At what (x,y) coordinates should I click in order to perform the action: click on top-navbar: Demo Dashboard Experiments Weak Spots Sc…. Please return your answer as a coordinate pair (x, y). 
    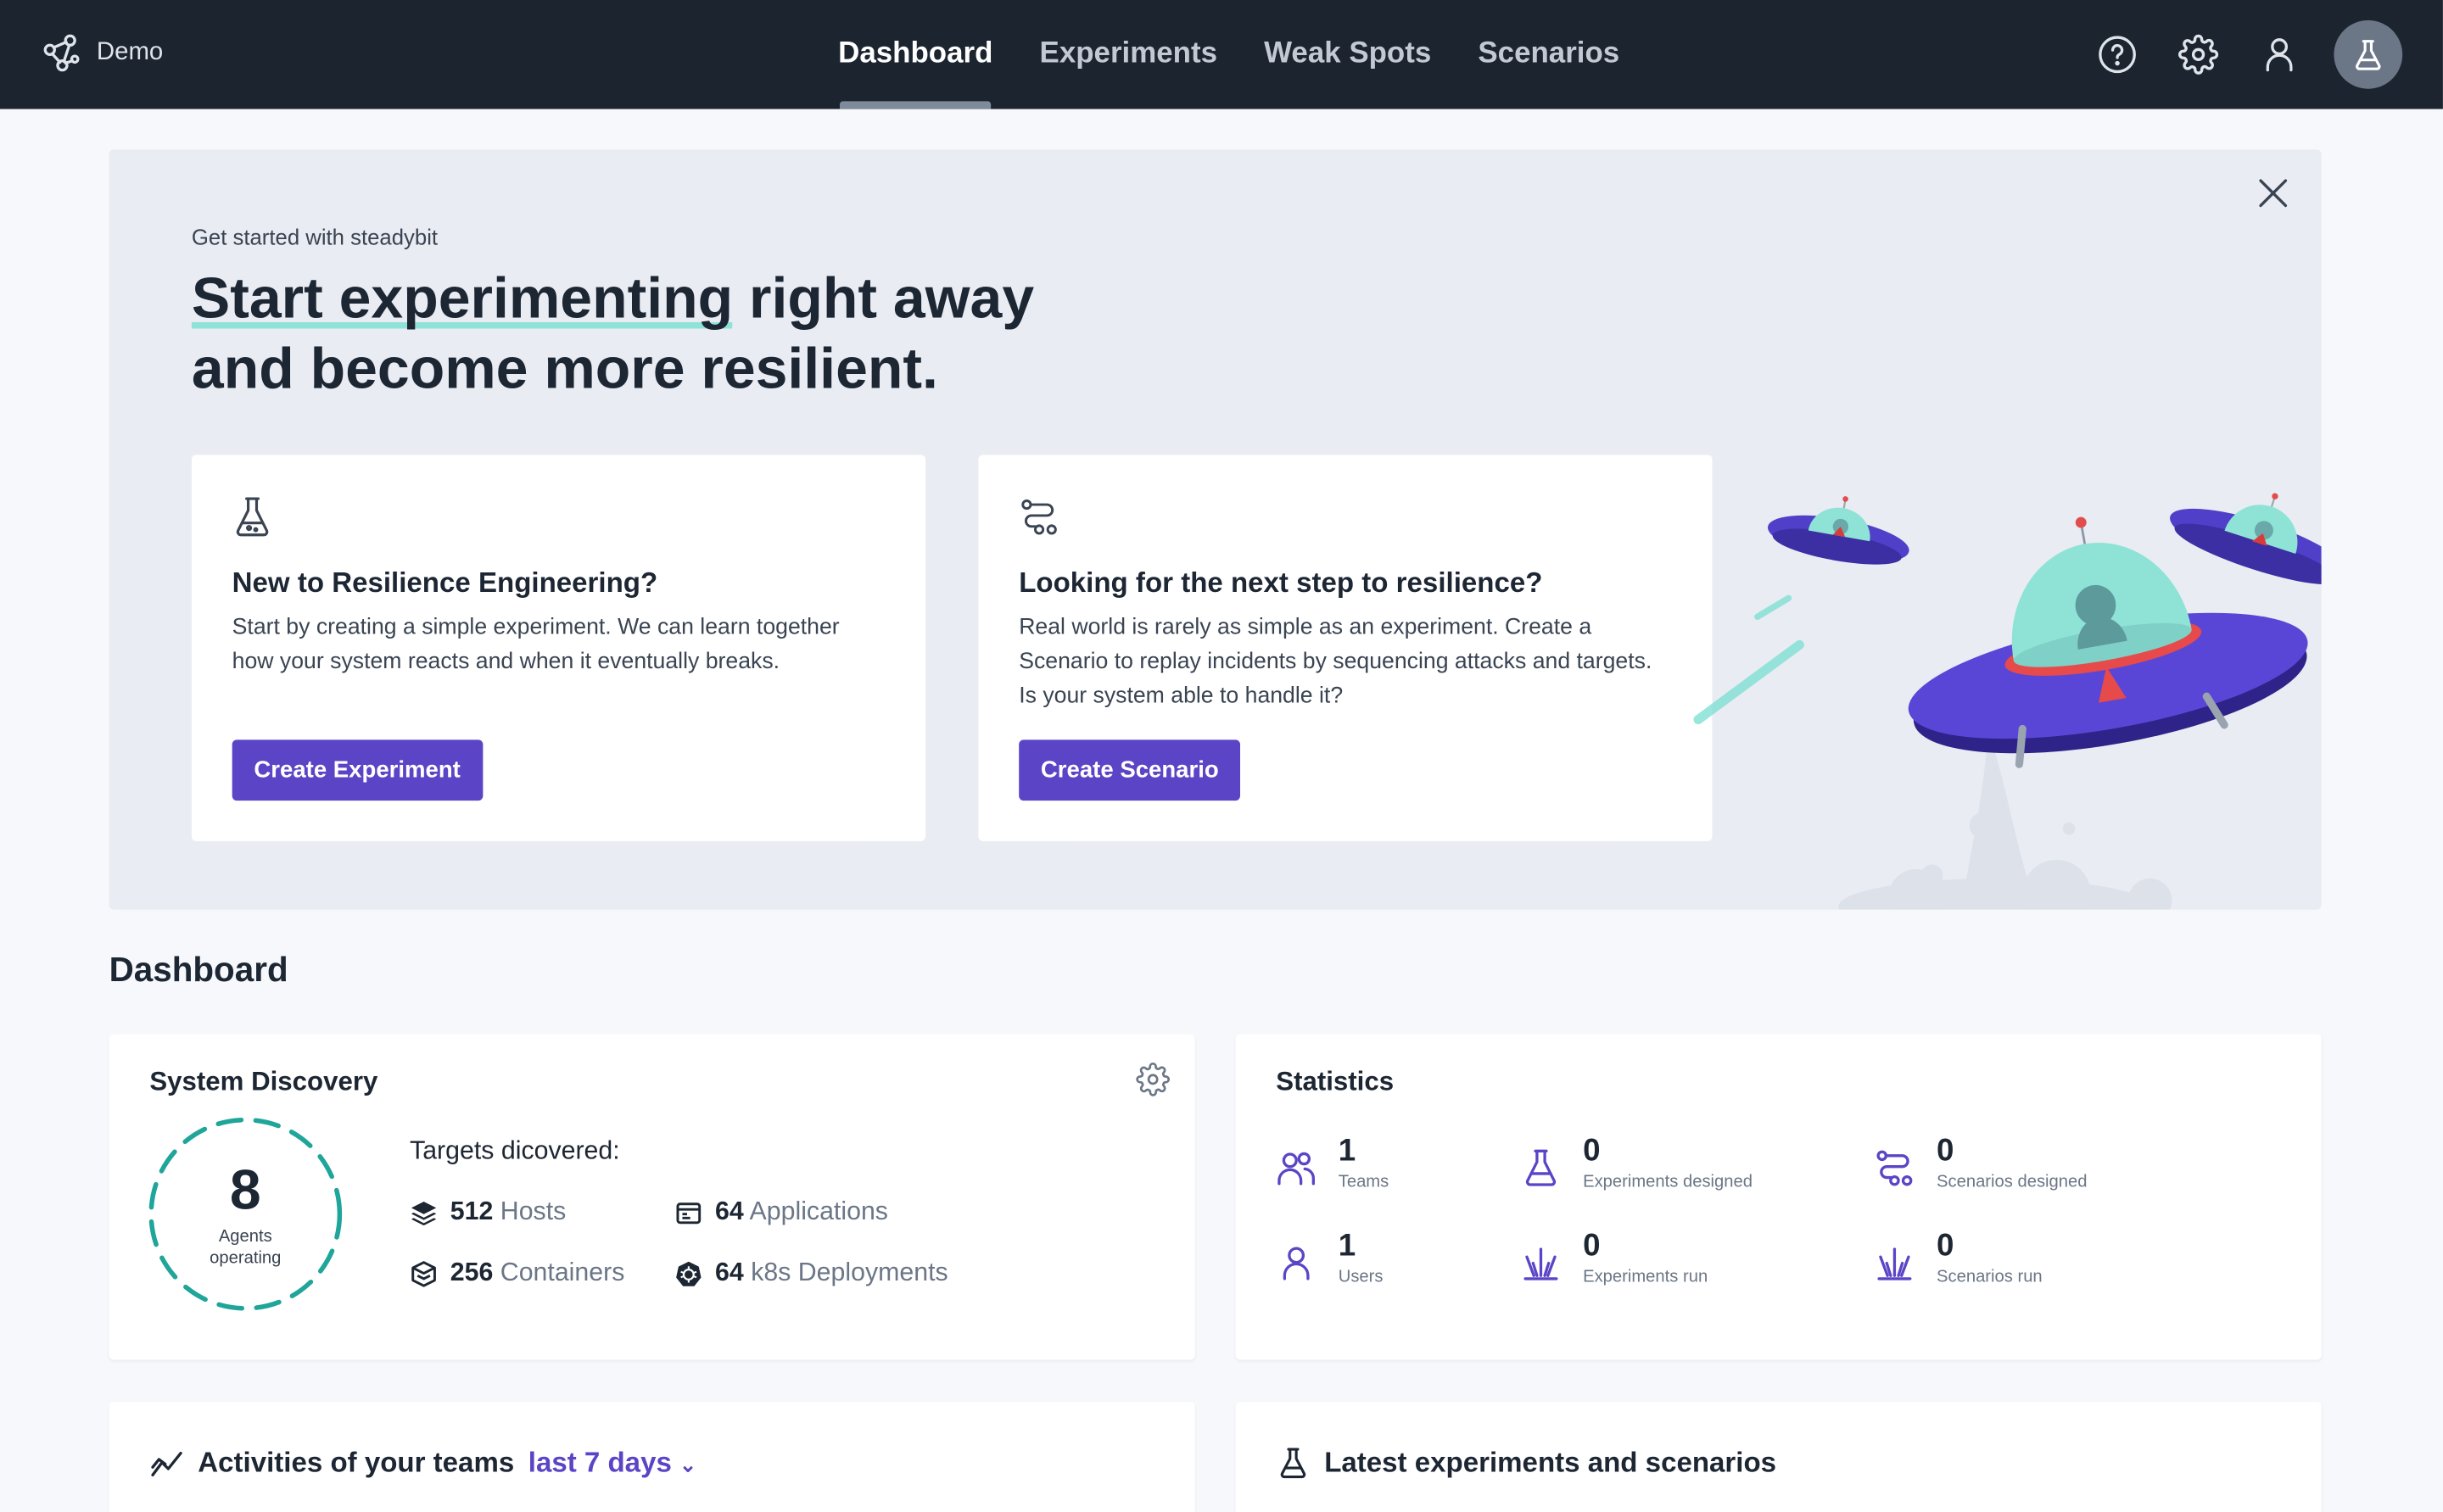
    Looking at the image, I should click on (1221, 54).